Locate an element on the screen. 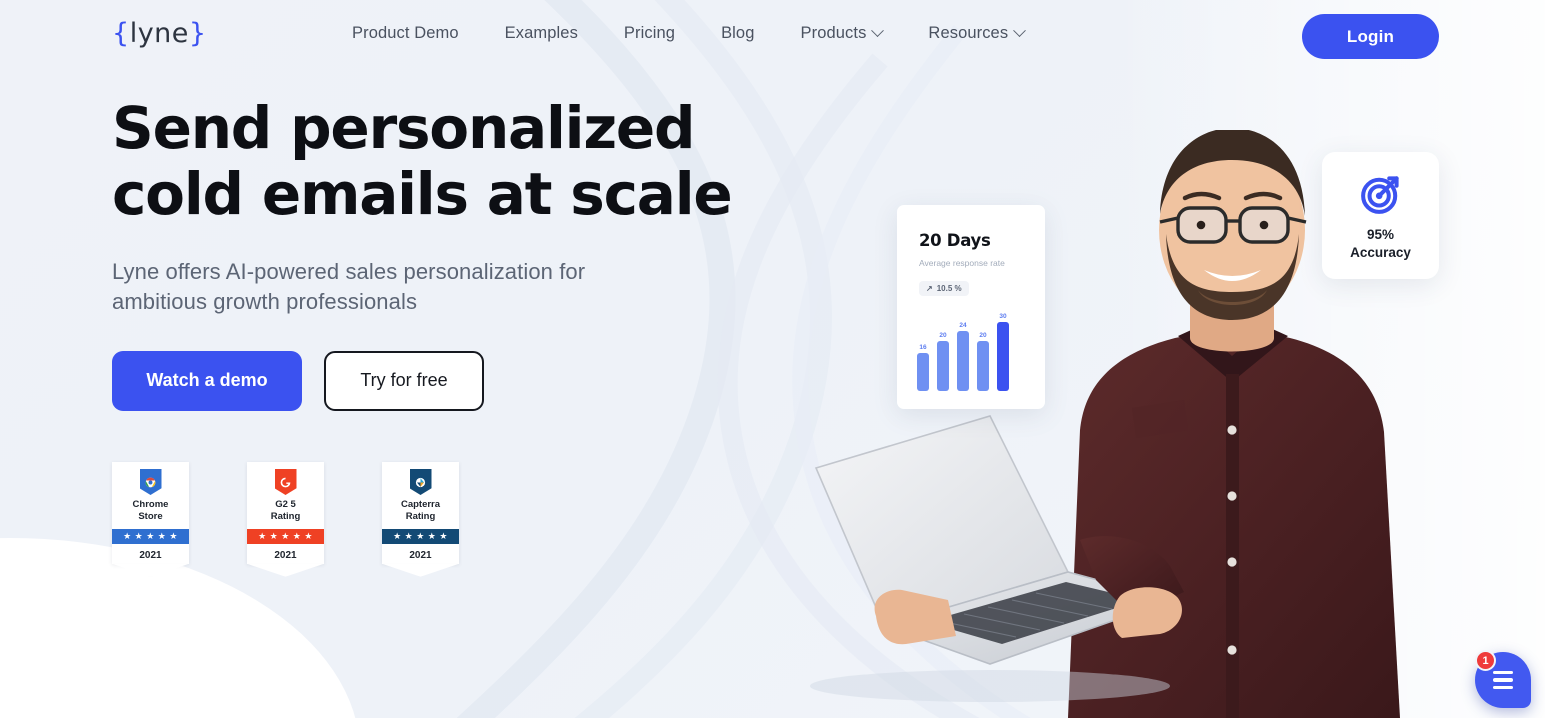  nav-label-pricing: Pricing is located at coordinates (649, 33).